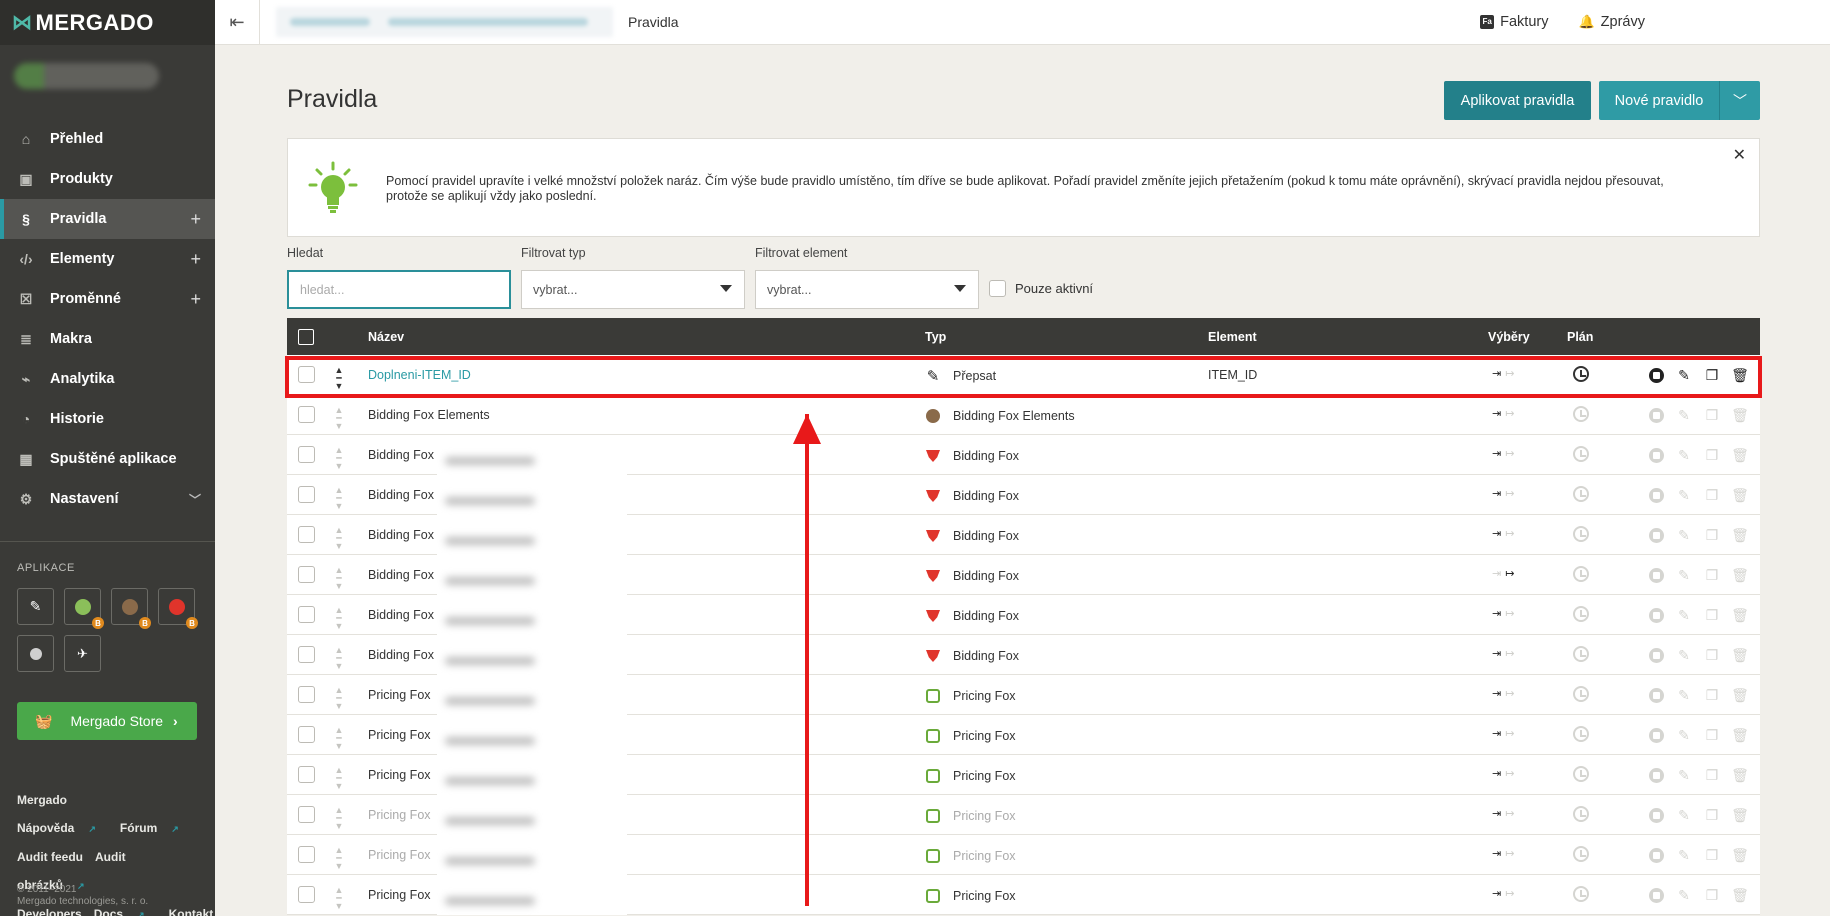 This screenshot has width=1830, height=916. What do you see at coordinates (107, 179) in the screenshot?
I see `nav-produkty: ▣ Produkty` at bounding box center [107, 179].